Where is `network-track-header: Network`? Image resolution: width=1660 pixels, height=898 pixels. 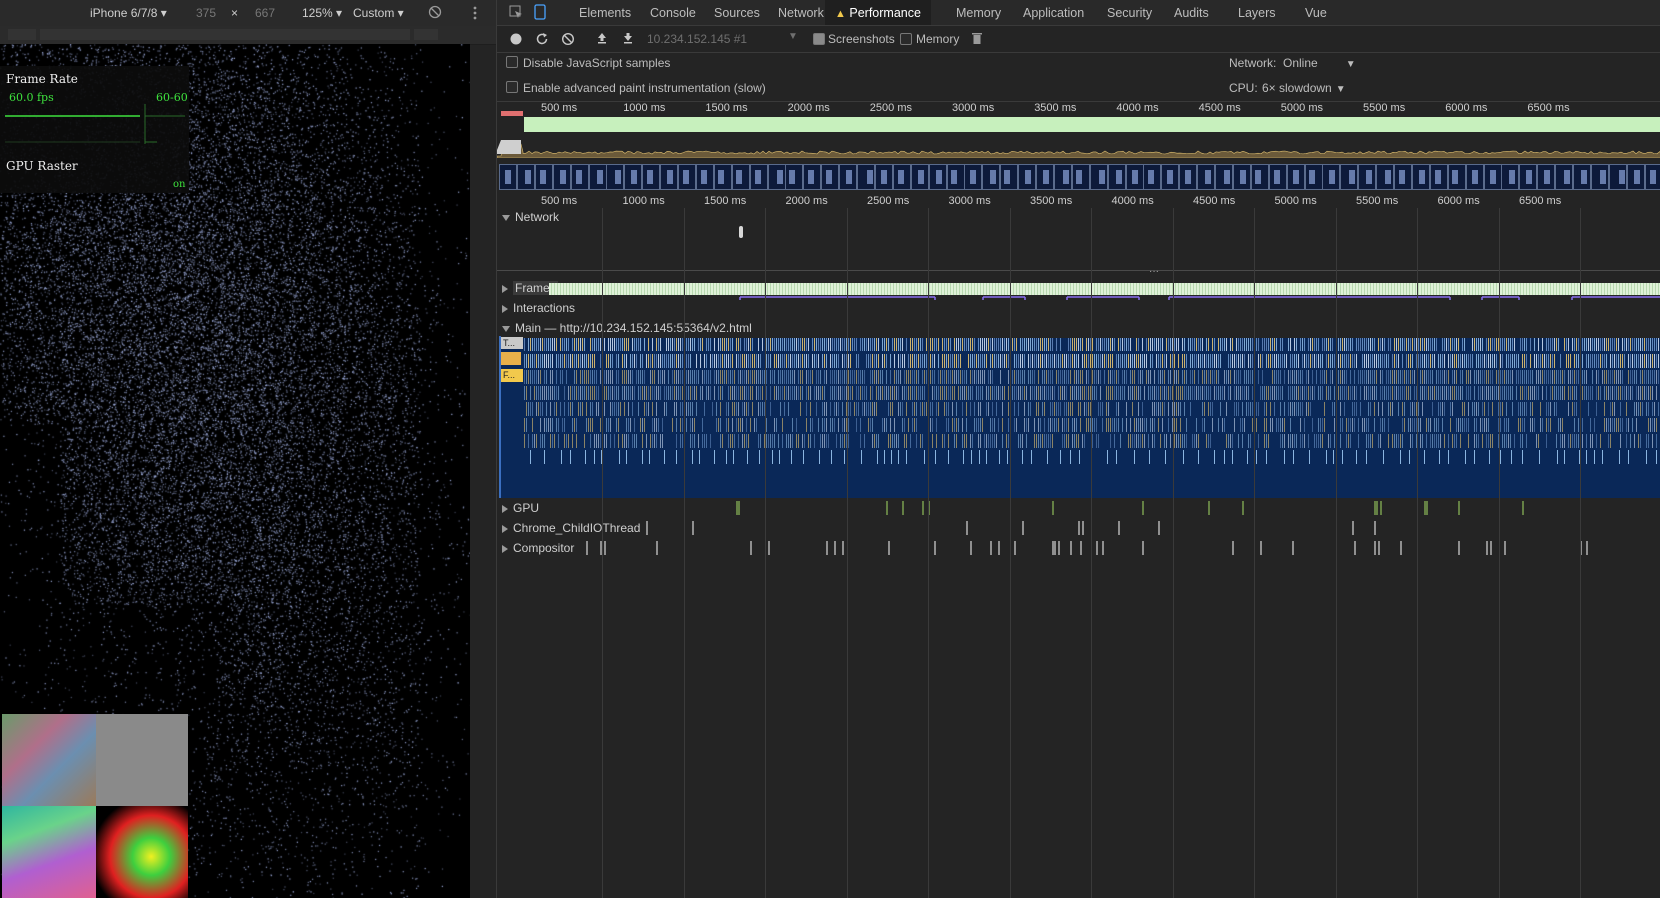 network-track-header: Network is located at coordinates (530, 217).